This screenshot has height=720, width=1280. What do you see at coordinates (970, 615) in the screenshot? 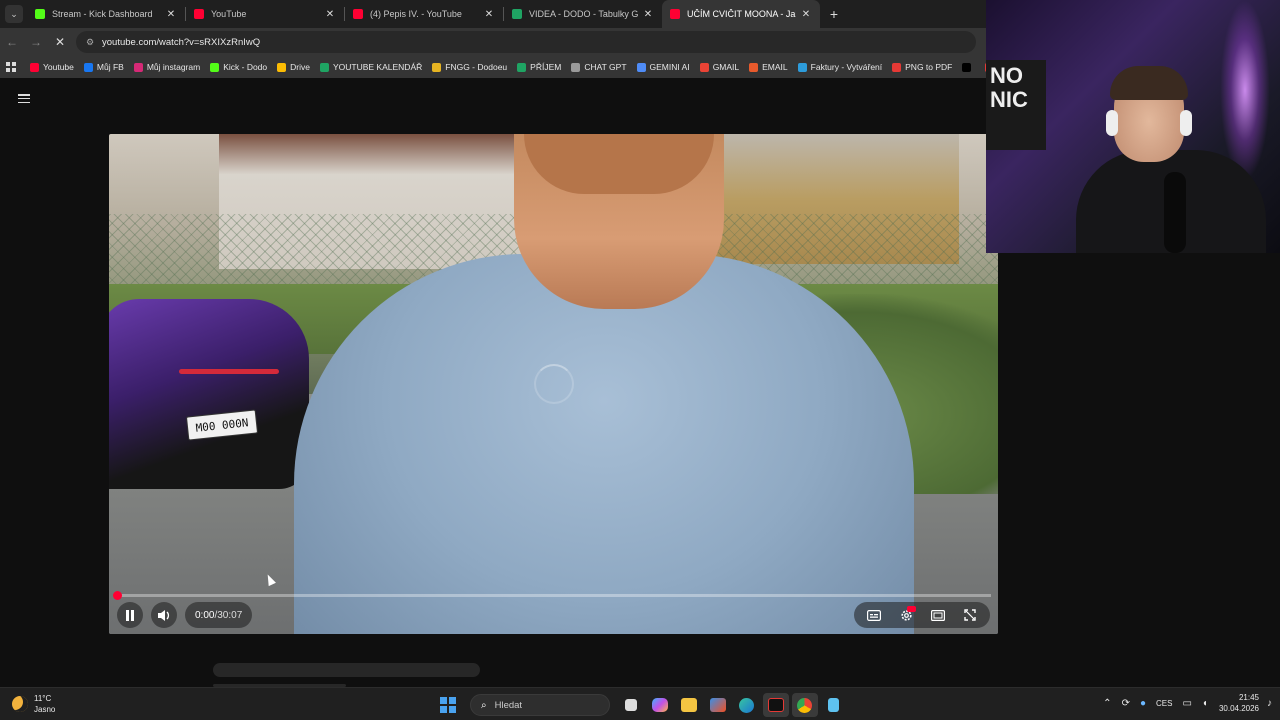
I see `fullscreen-button` at bounding box center [970, 615].